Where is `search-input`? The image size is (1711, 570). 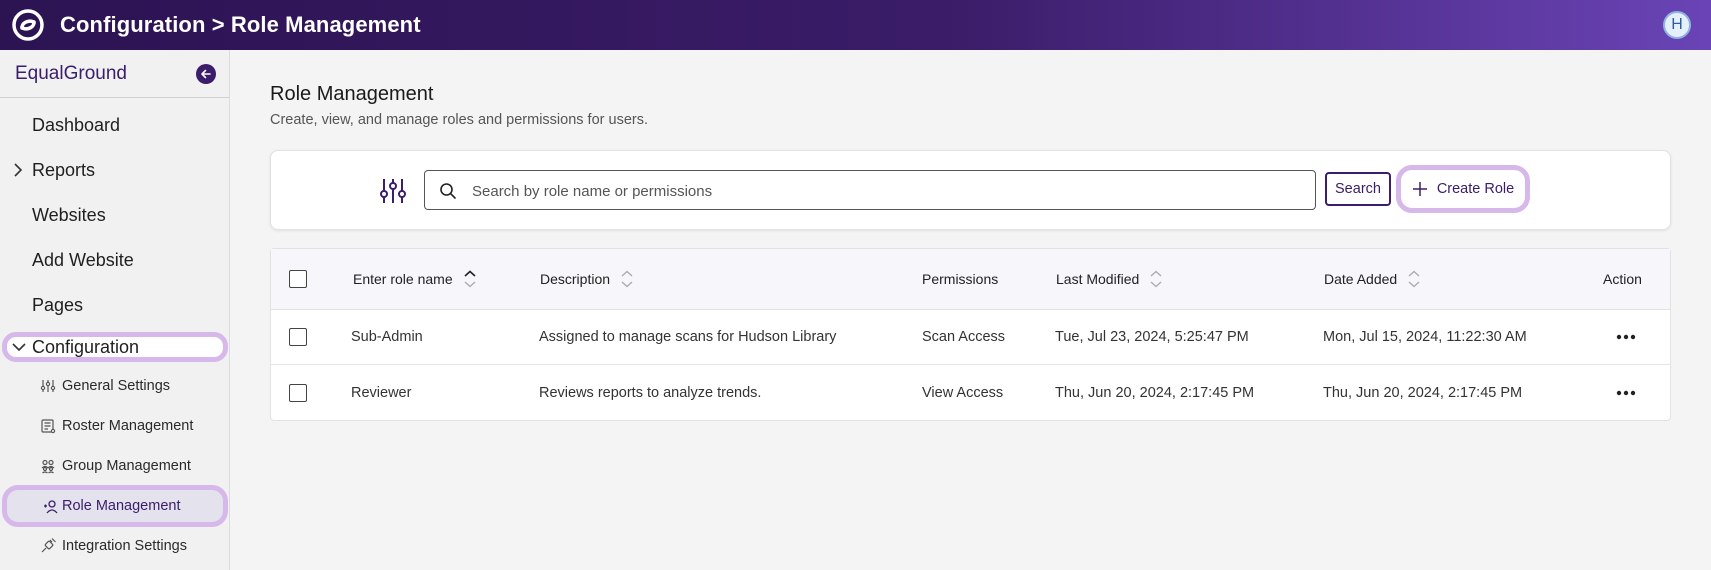 search-input is located at coordinates (882, 191).